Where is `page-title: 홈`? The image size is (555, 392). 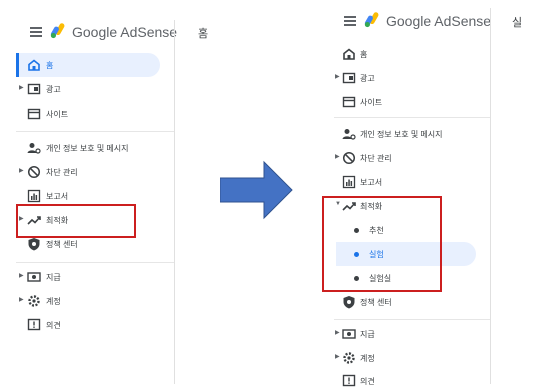 page-title: 홈 is located at coordinates (203, 34).